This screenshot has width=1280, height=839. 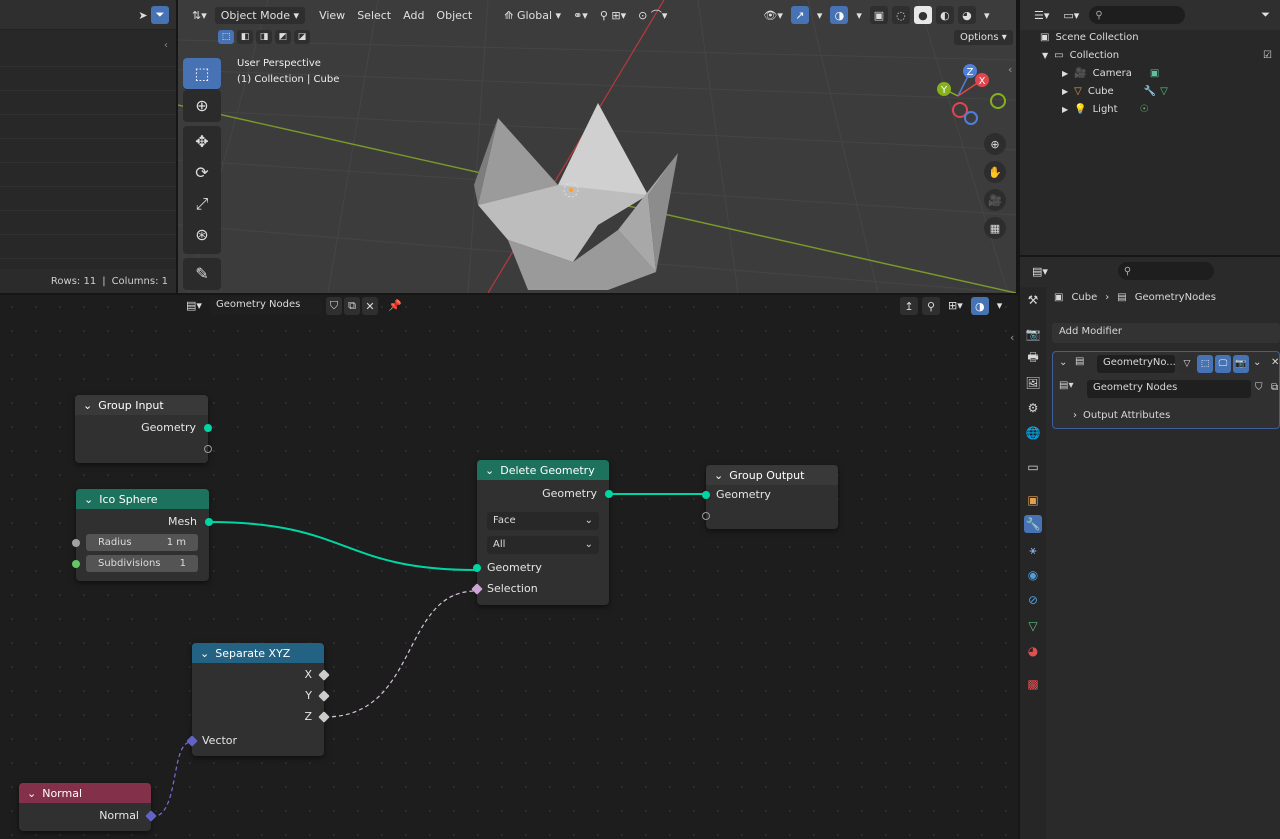 What do you see at coordinates (258, 699) in the screenshot?
I see `separate-xyz-node: ⌄ Separate XYZ X Y Z Vector` at bounding box center [258, 699].